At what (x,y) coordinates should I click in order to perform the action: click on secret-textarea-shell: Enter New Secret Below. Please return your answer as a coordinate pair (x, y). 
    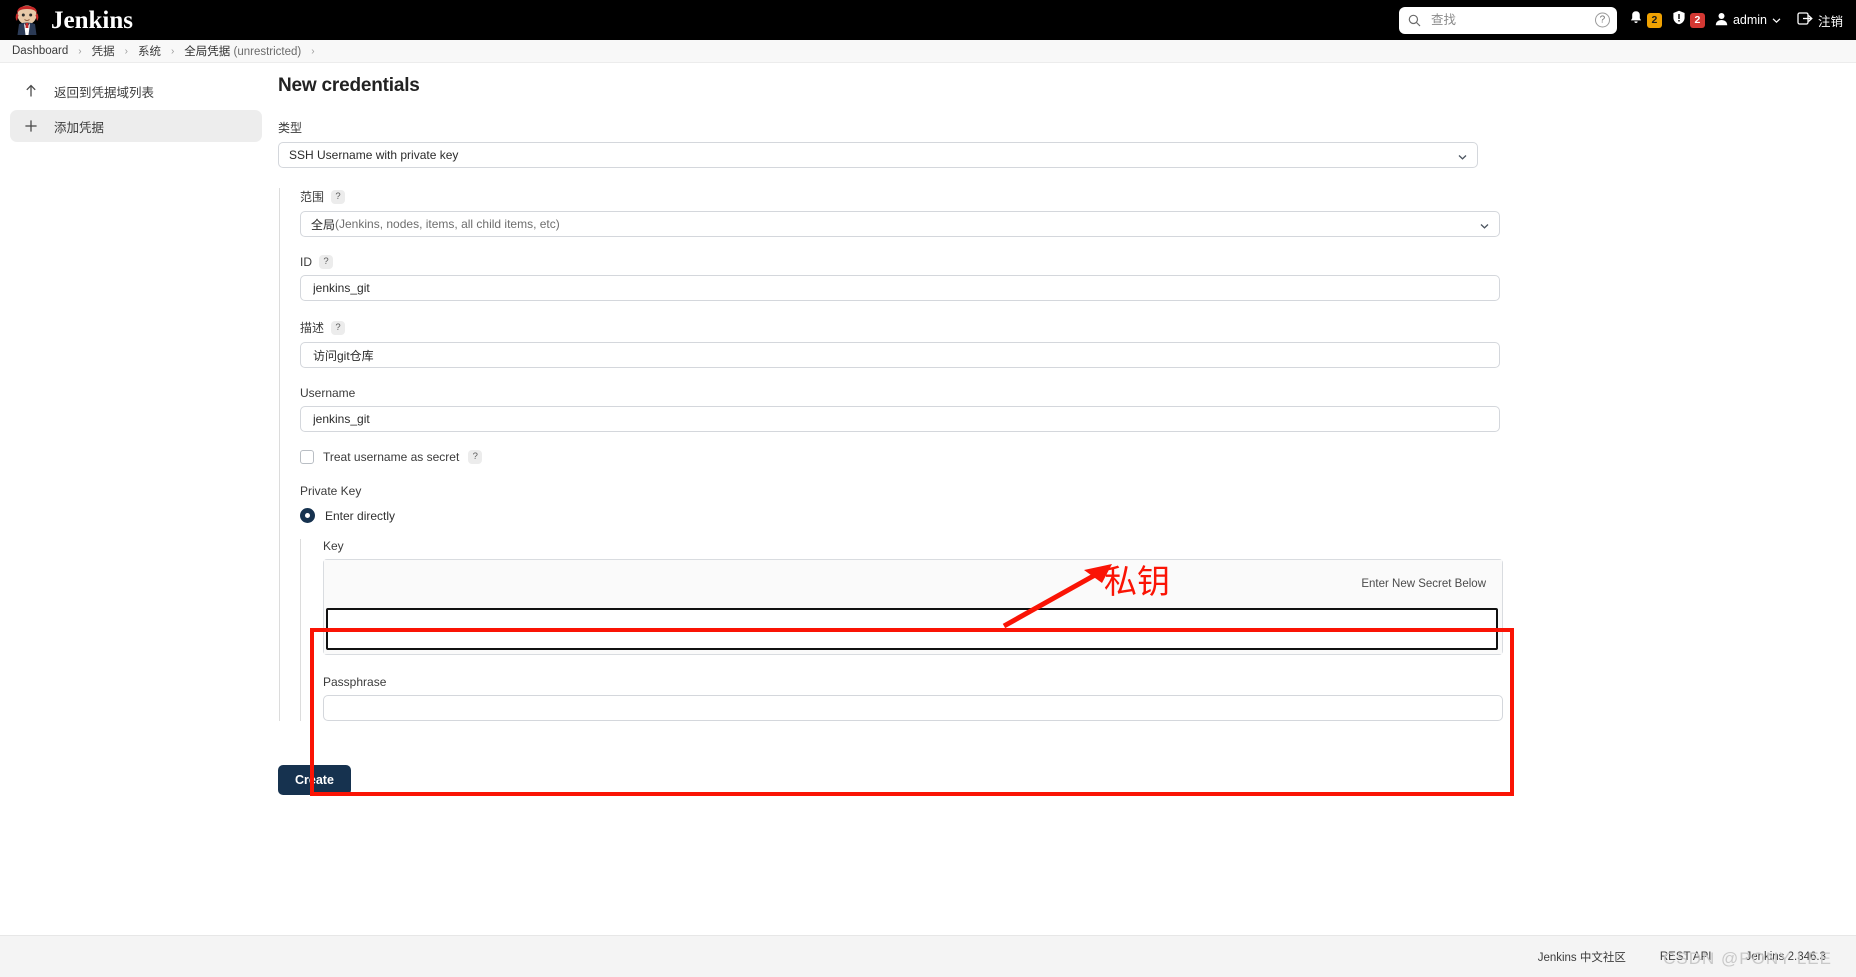
    Looking at the image, I should click on (913, 607).